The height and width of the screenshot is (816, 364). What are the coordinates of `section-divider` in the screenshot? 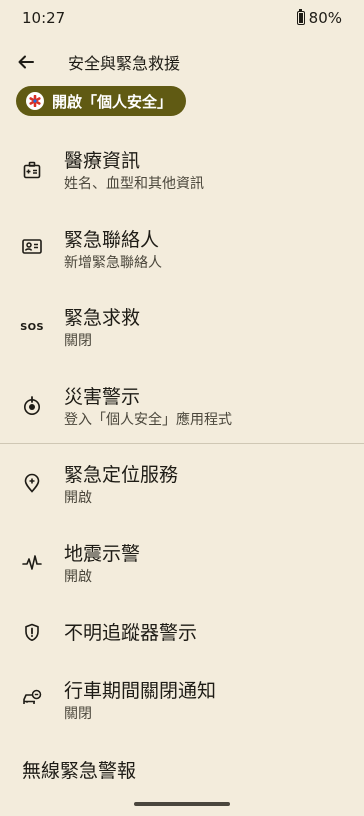 It's located at (182, 443).